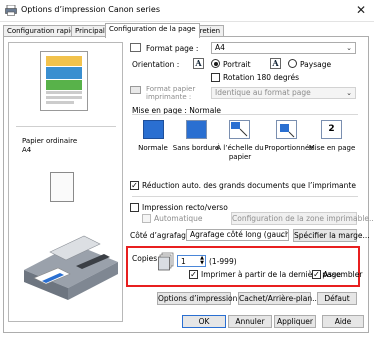 The width and height of the screenshot is (374, 338). I want to click on cancel-button: Annuler, so click(250, 321).